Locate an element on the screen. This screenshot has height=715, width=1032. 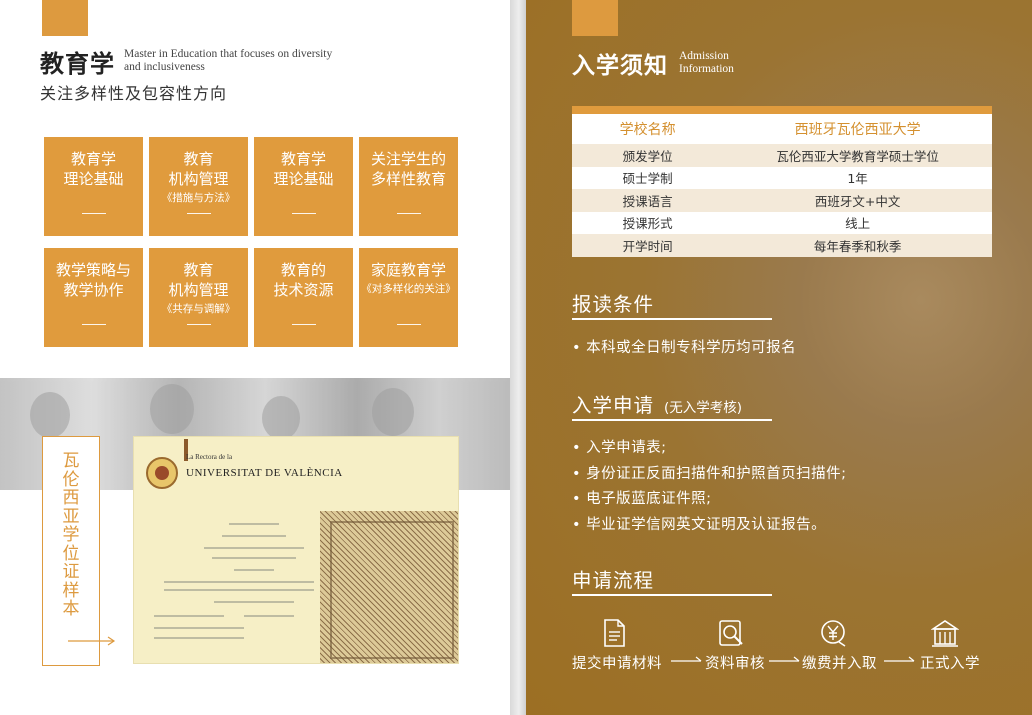
table-row: 授课语言 西班牙文+中文 is located at coordinates (782, 200).